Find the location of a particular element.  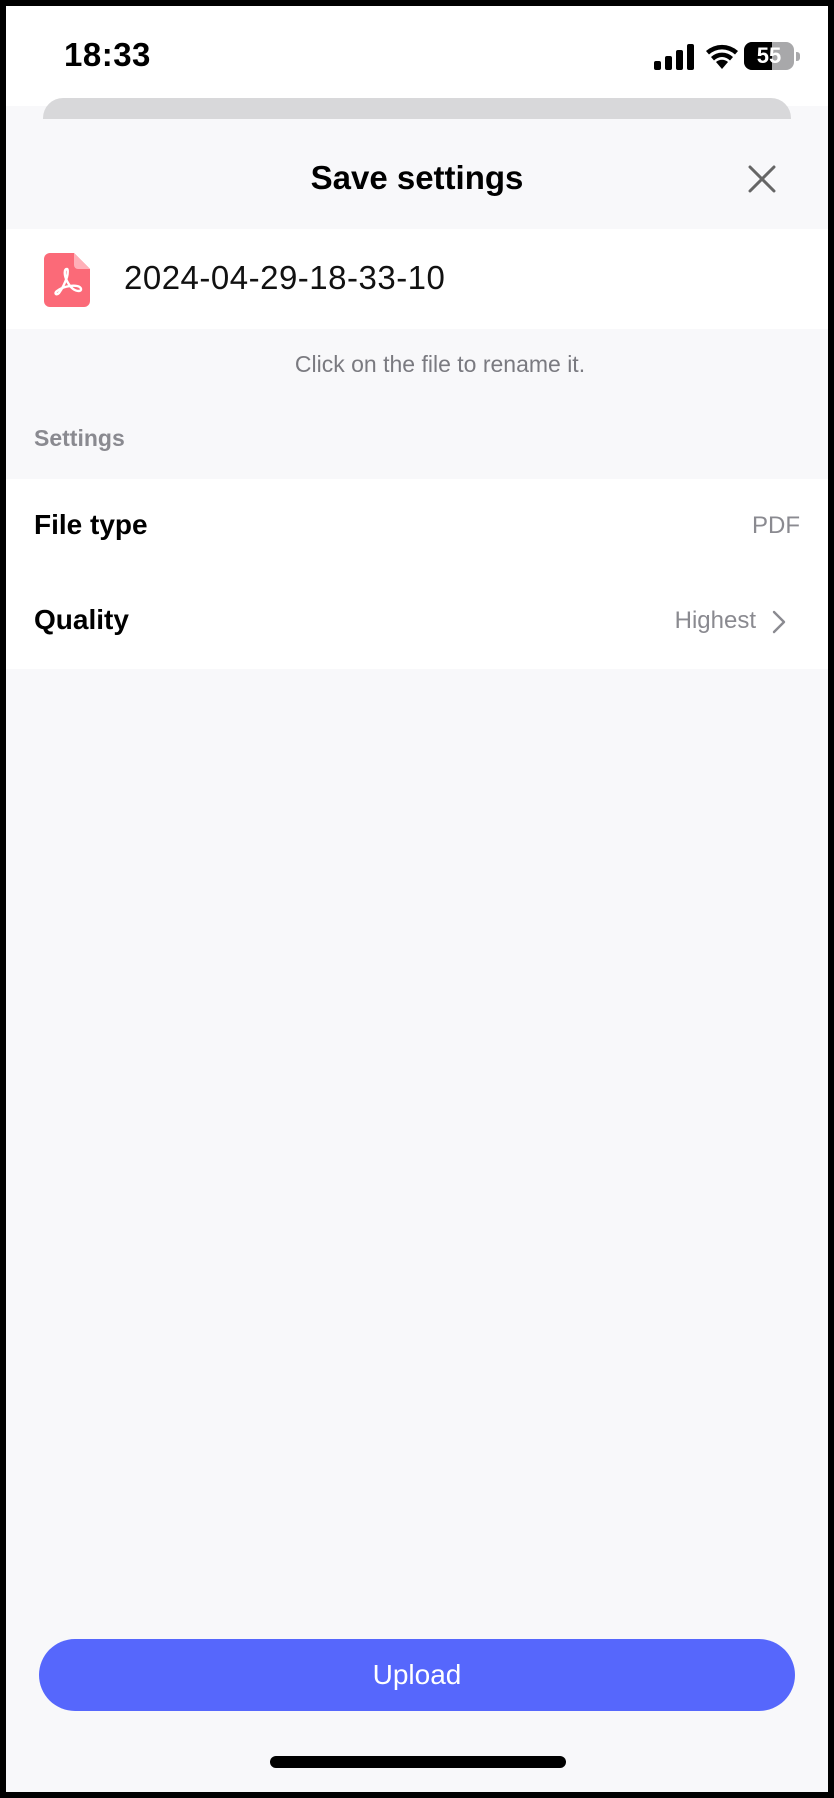

settings-list: File type PDF Quality Highest is located at coordinates (417, 574).